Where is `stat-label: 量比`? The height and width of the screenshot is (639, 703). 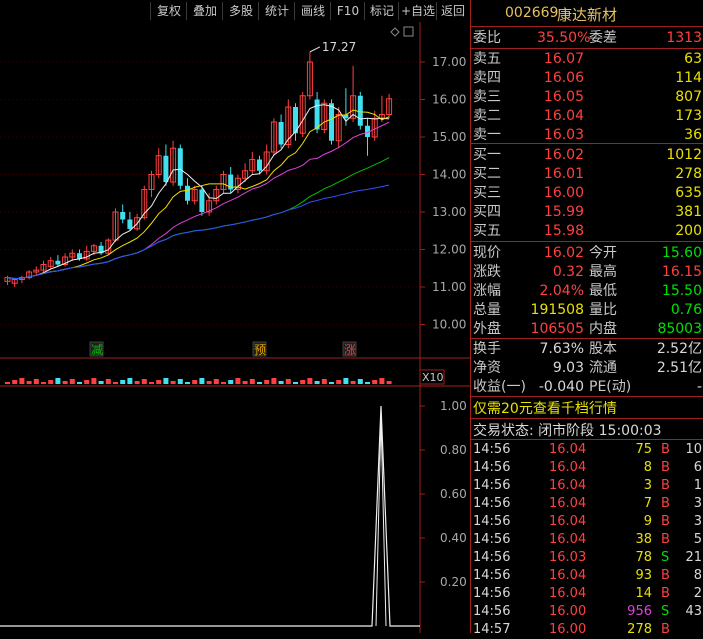
stat-label: 量比 is located at coordinates (603, 310).